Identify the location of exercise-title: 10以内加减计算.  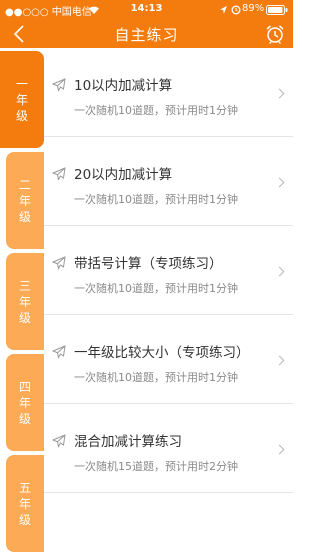
(123, 86).